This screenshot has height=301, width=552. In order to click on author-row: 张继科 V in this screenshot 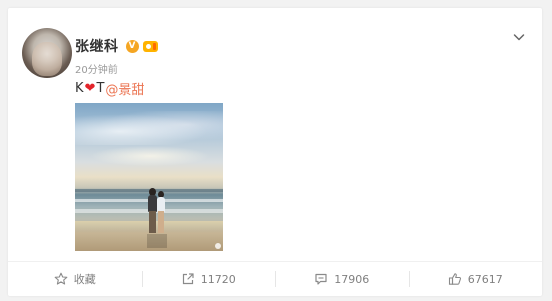, I will do `click(116, 46)`.